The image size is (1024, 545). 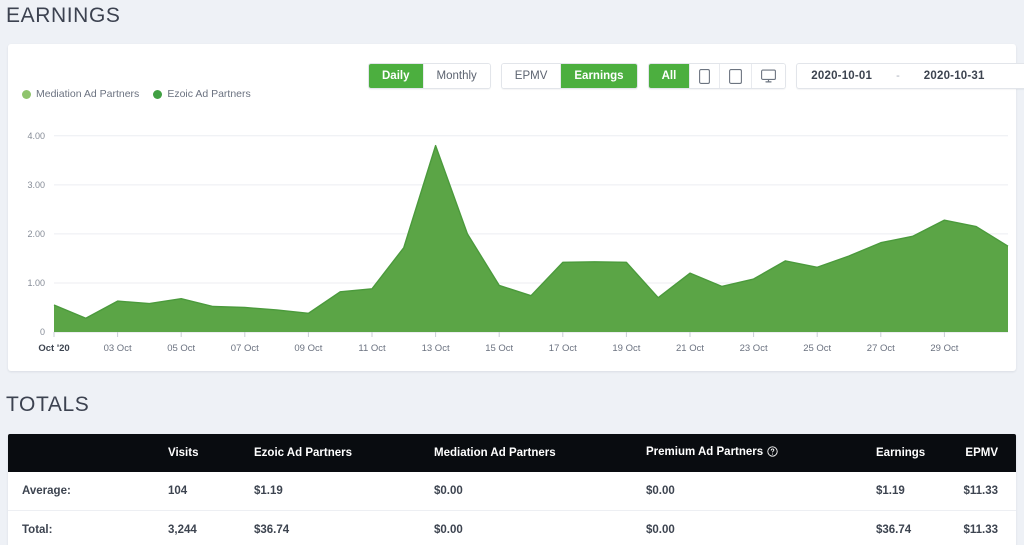 What do you see at coordinates (344, 527) in the screenshot?
I see `cell-ezoic: $36.74` at bounding box center [344, 527].